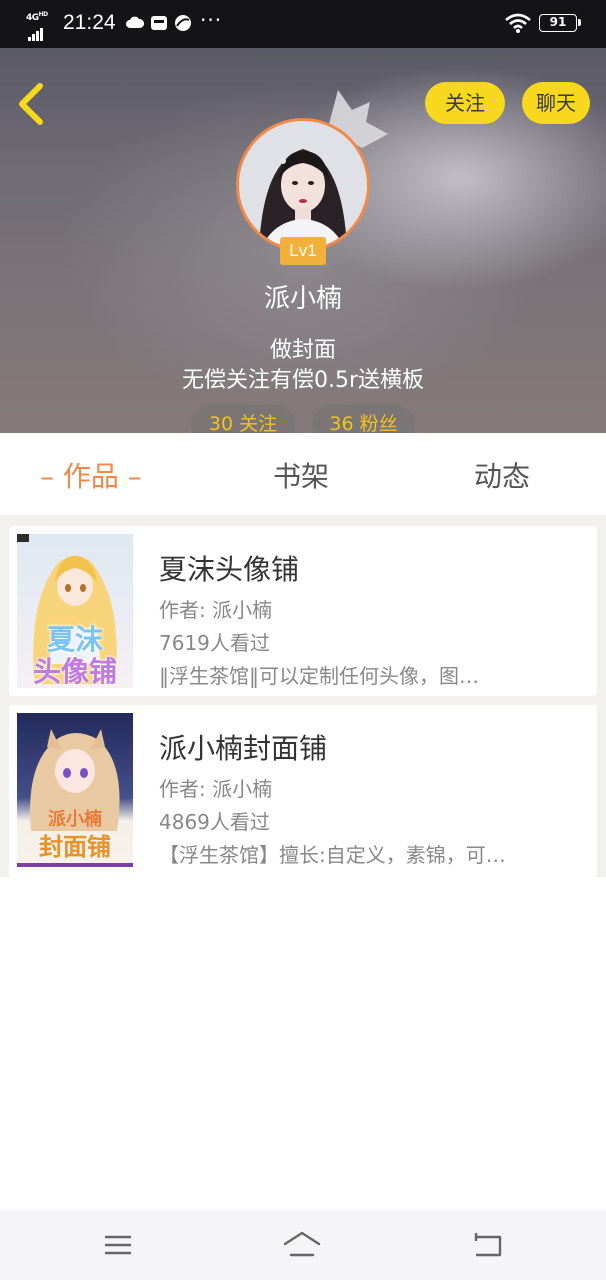 The image size is (606, 1280). What do you see at coordinates (303, 251) in the screenshot?
I see `level-badge: Lv1` at bounding box center [303, 251].